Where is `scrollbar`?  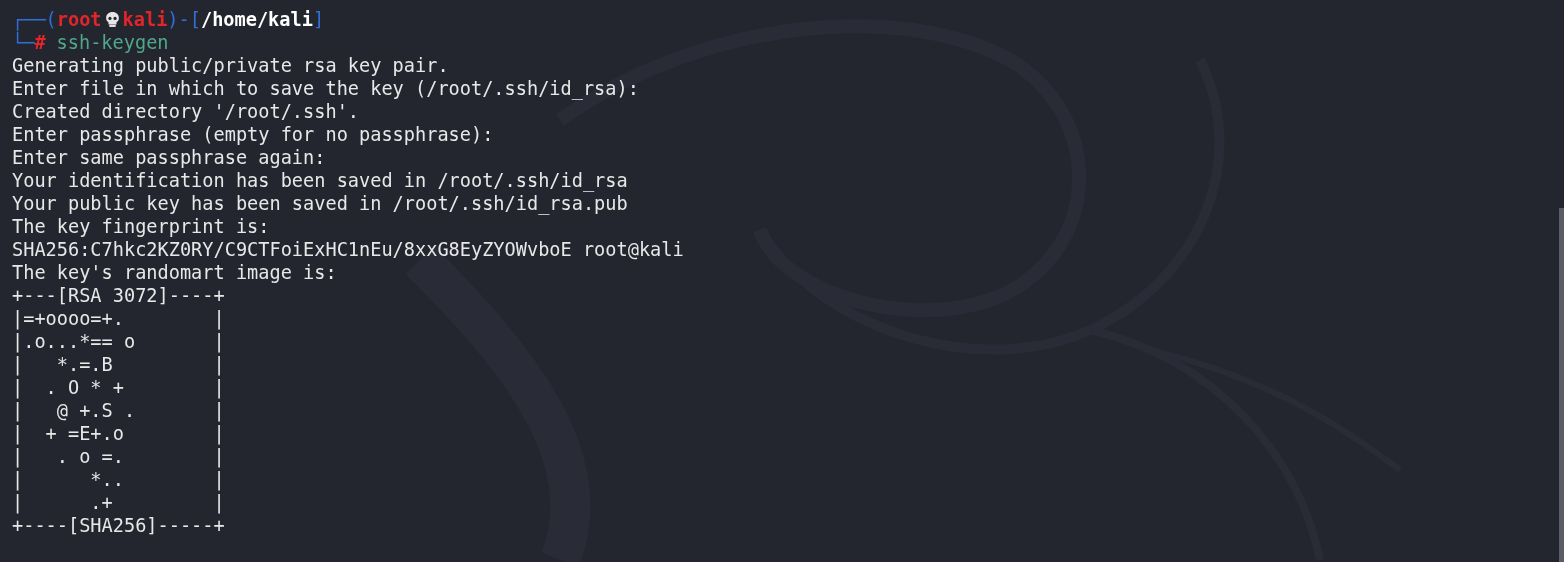
scrollbar is located at coordinates (1561, 385).